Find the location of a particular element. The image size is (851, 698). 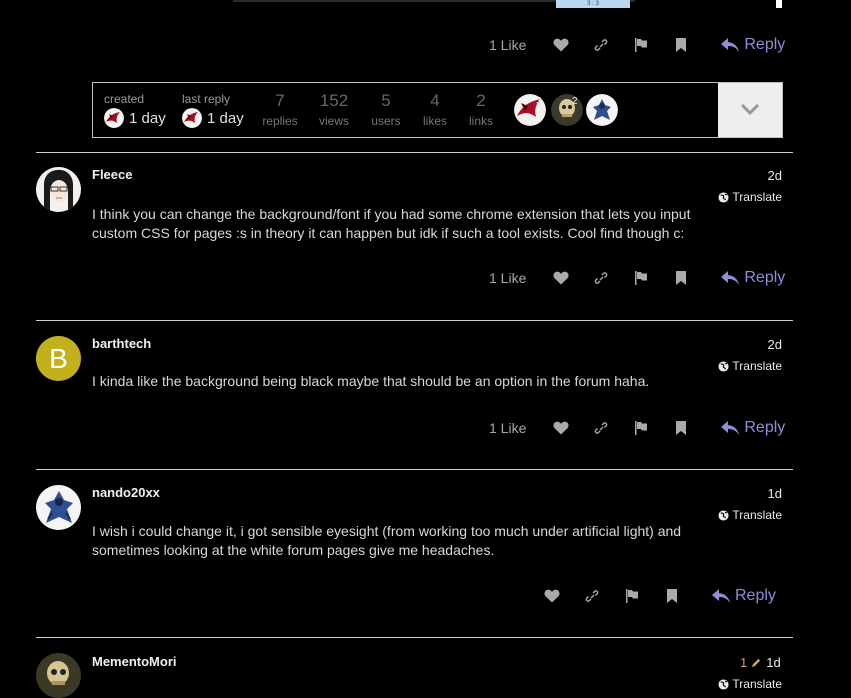

stat-number: 2 is located at coordinates (481, 100).